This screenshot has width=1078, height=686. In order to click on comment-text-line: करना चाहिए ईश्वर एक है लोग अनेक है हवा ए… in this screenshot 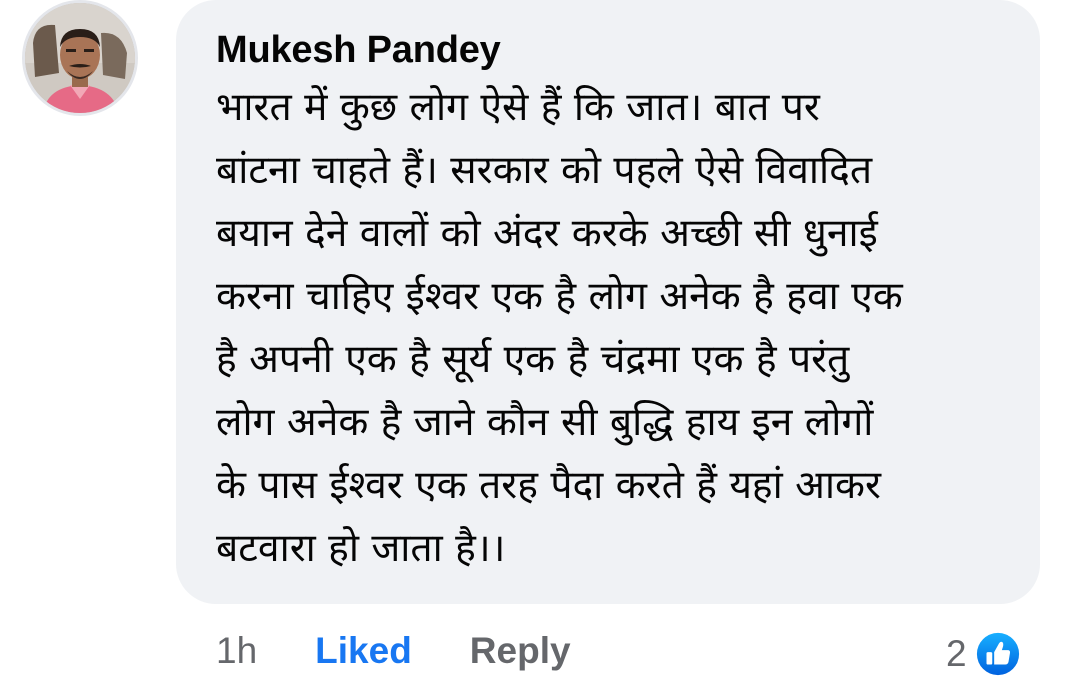, I will do `click(559, 296)`.